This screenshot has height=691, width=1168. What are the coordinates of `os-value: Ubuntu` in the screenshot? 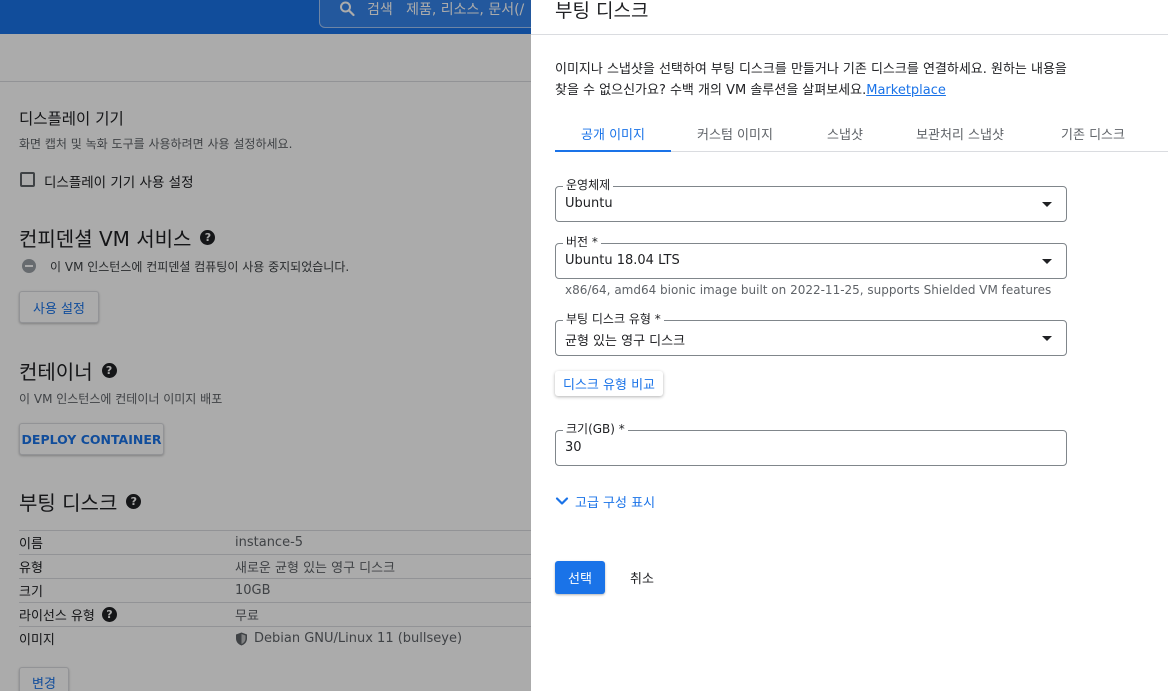 It's located at (589, 203).